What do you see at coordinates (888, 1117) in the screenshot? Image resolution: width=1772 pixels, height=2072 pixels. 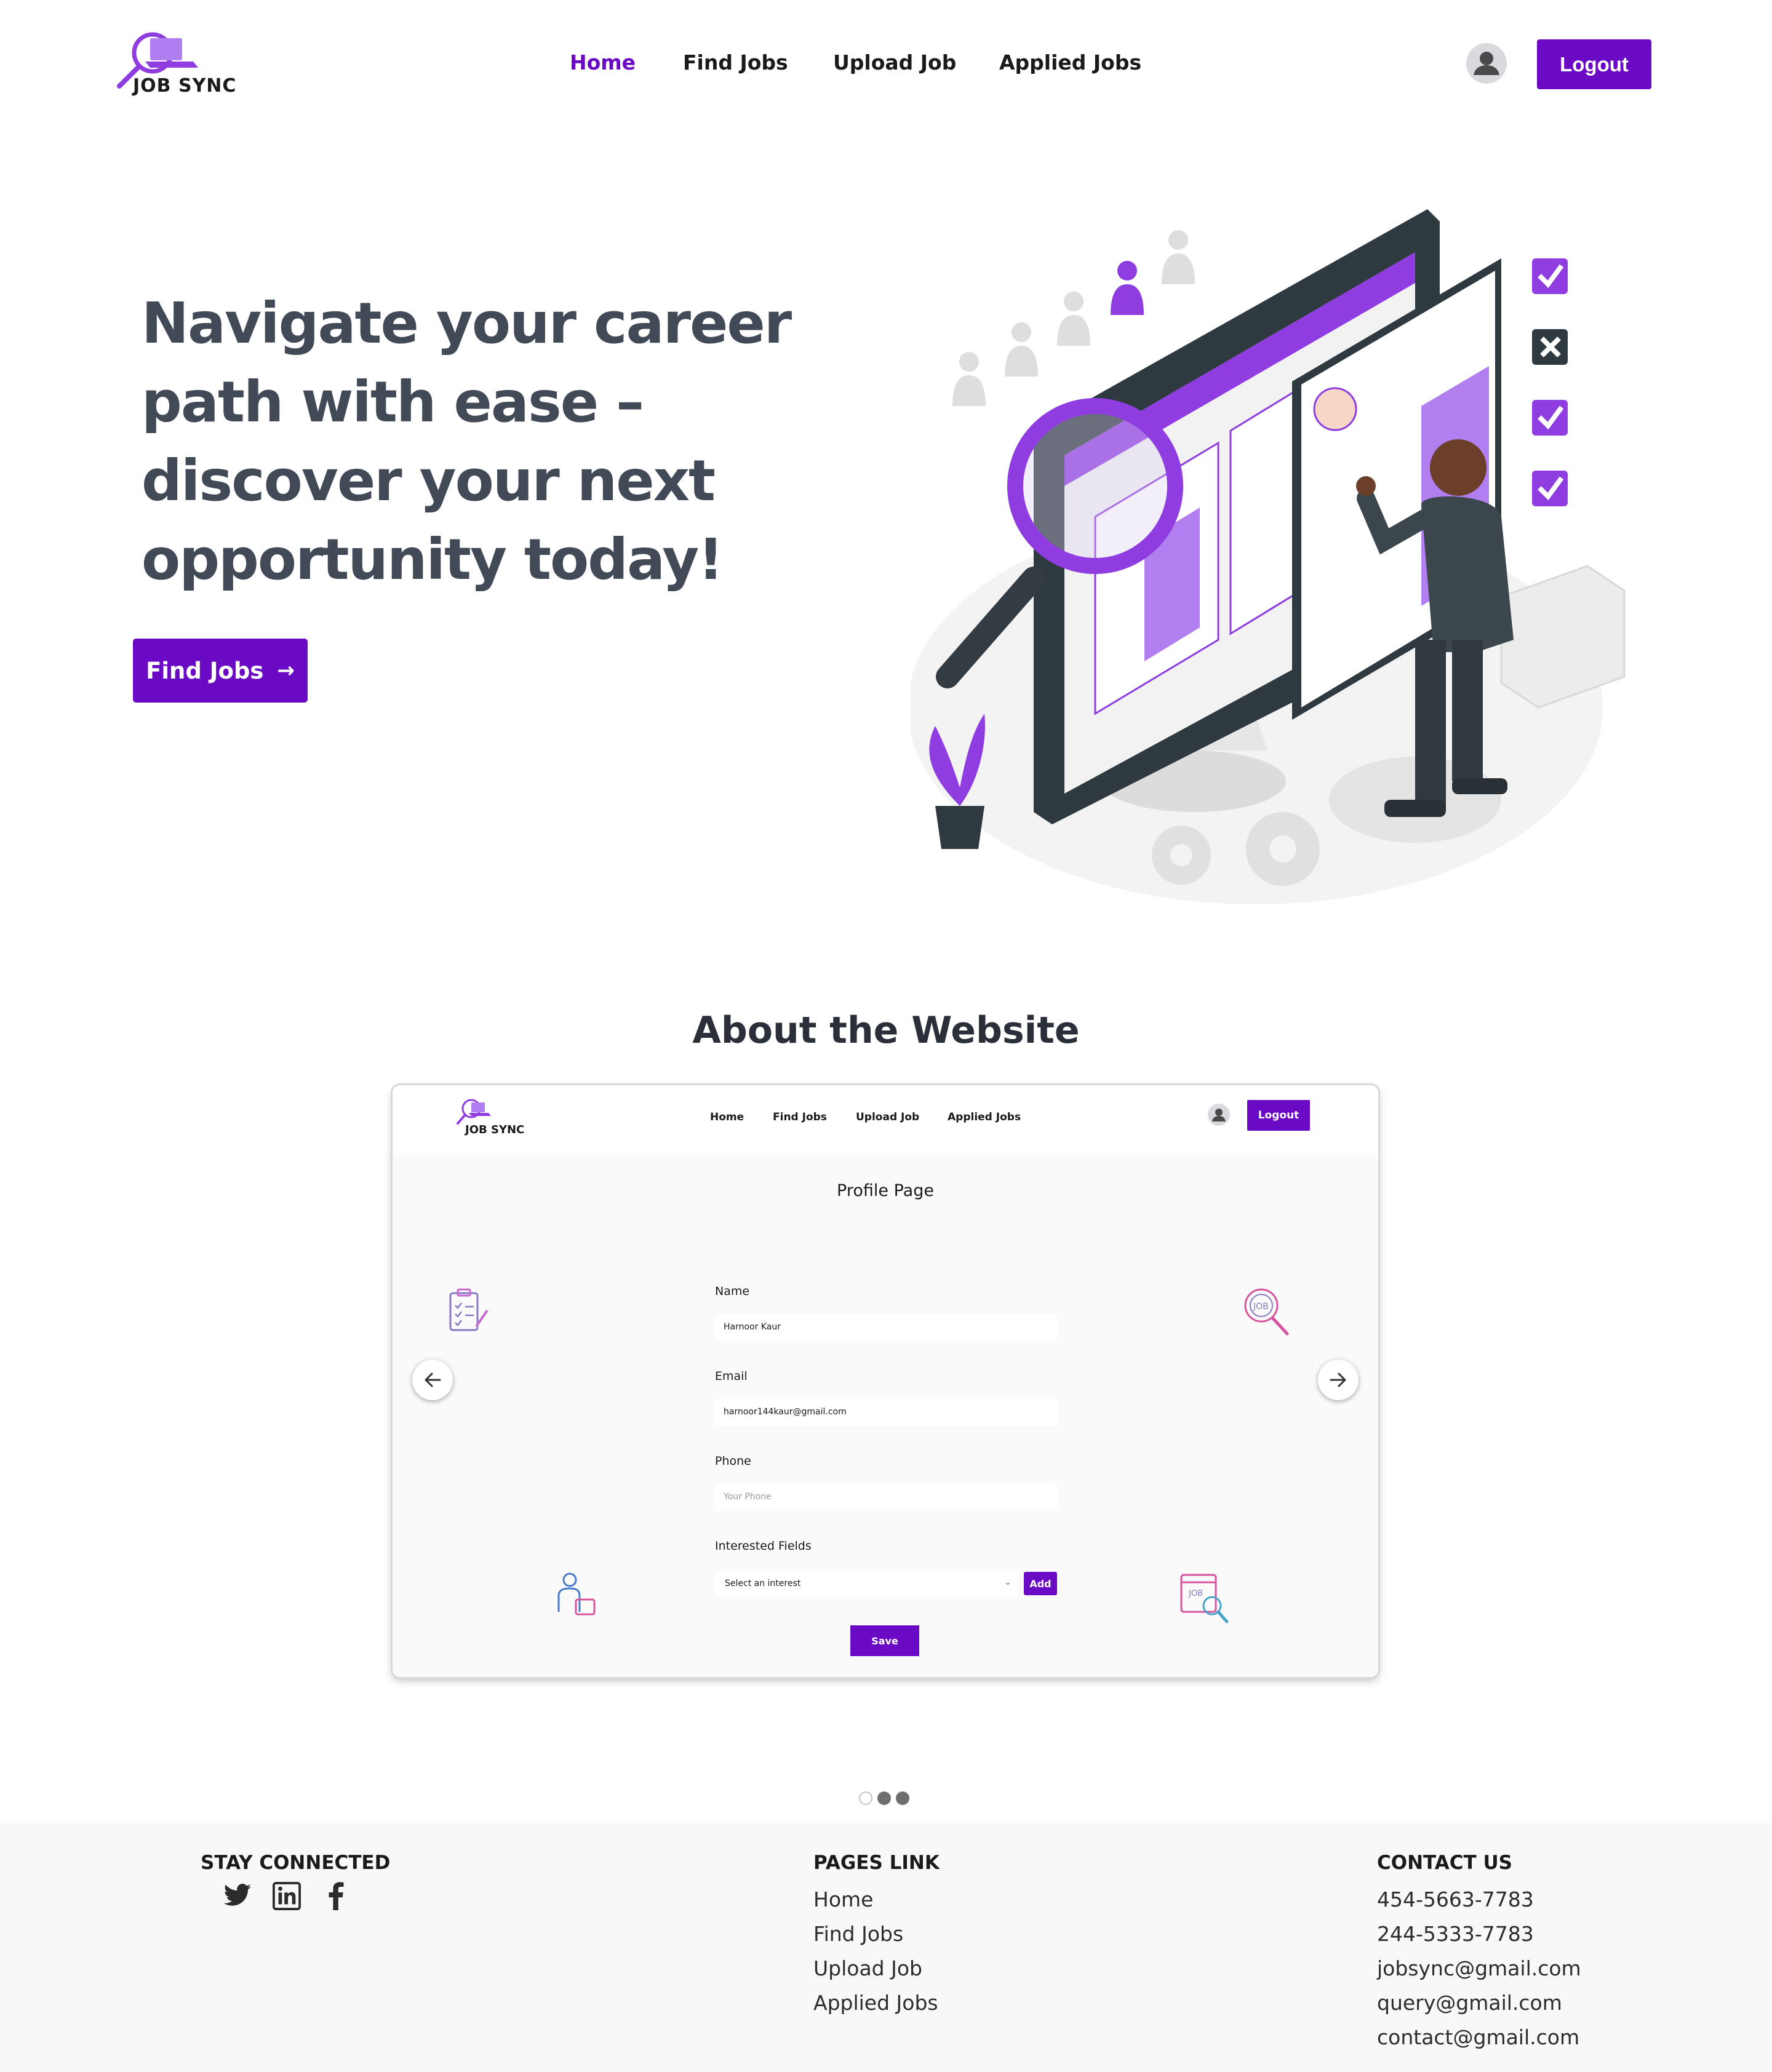 I see `mini-nav-upload-job: Upload Job` at bounding box center [888, 1117].